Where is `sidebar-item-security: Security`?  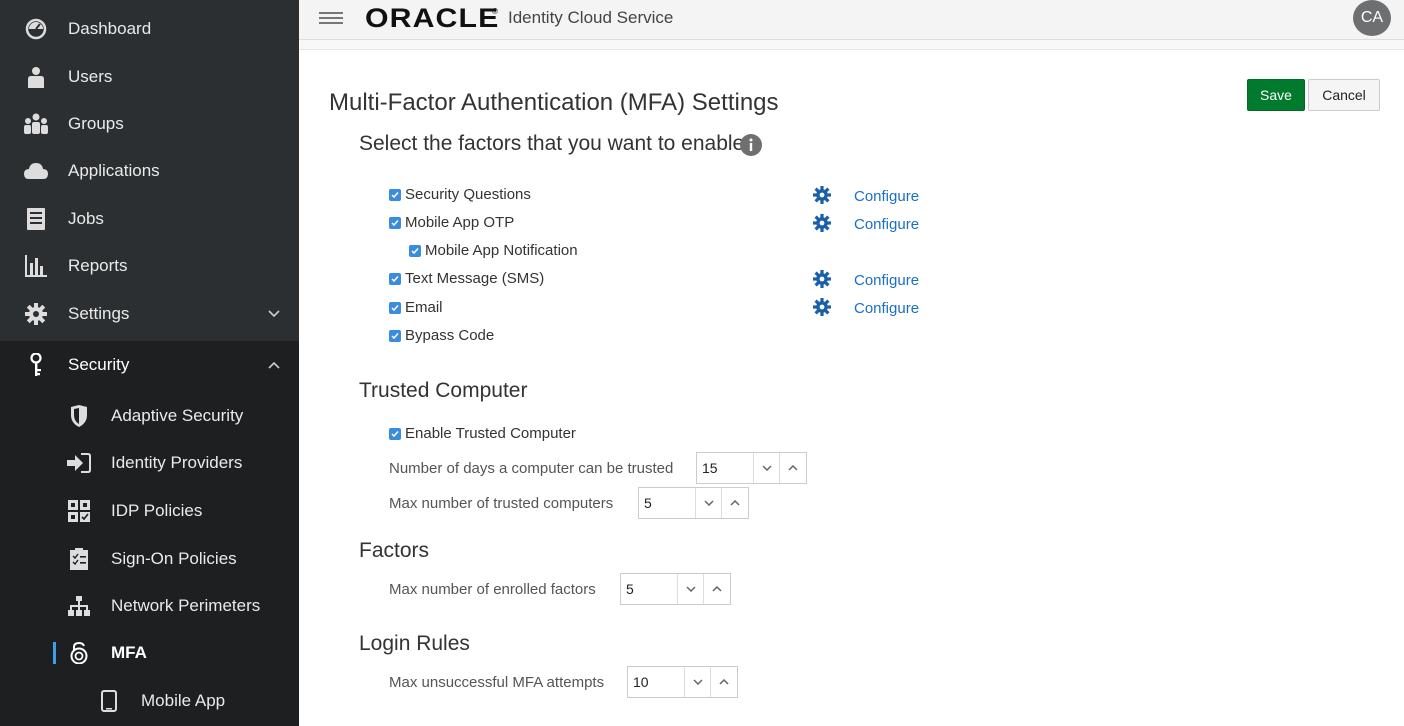 sidebar-item-security: Security is located at coordinates (149, 365).